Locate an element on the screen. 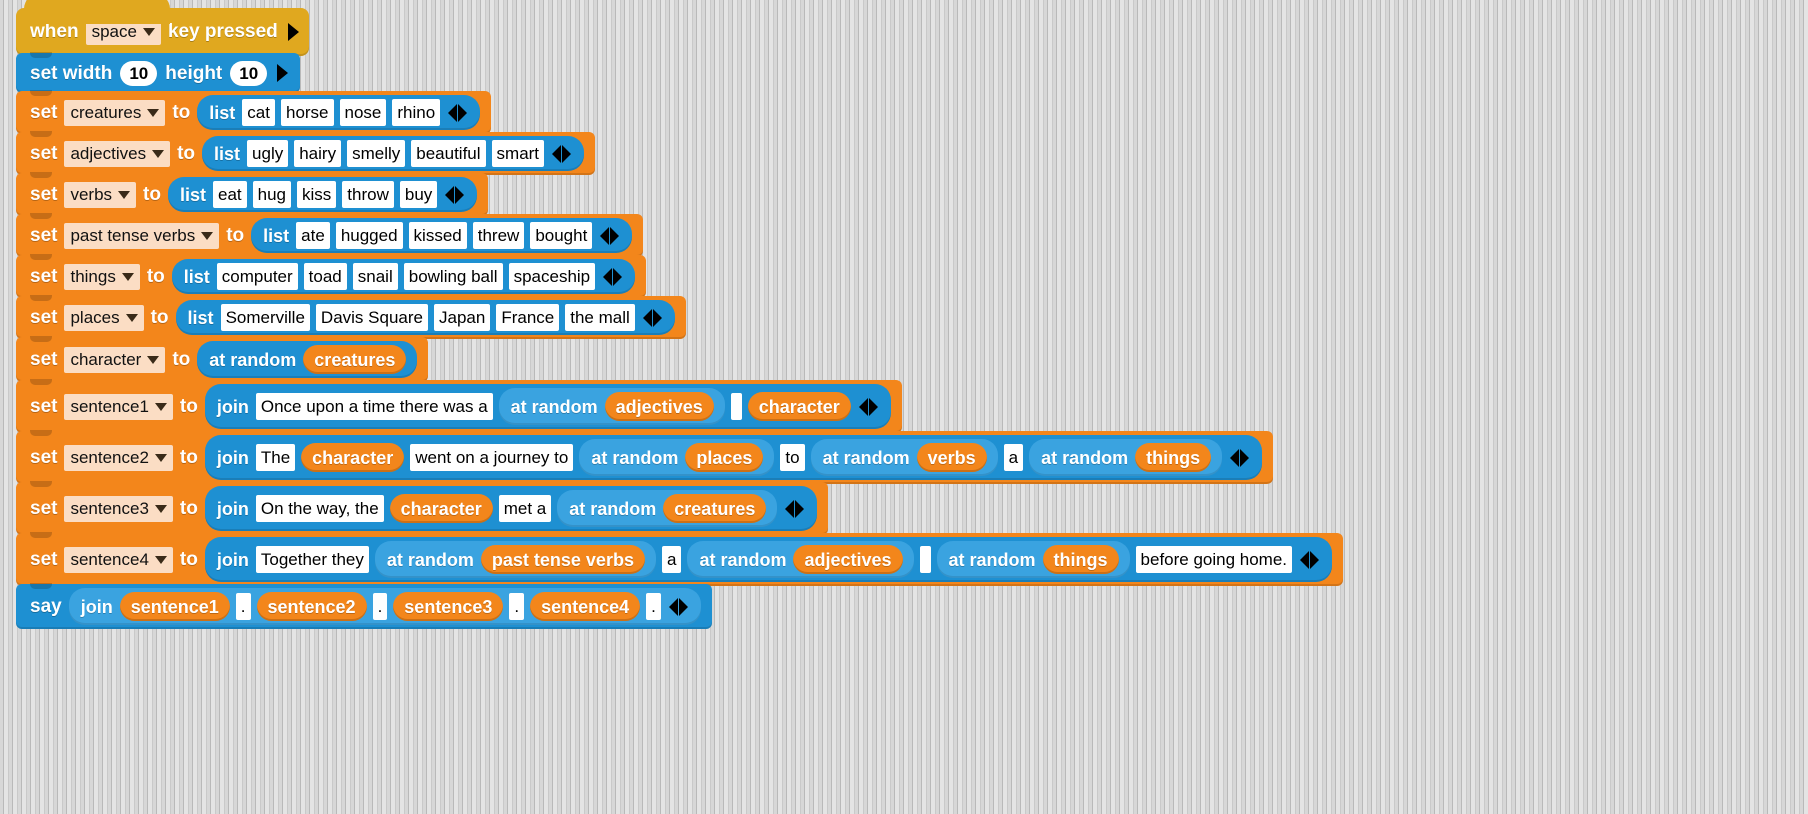 This screenshot has height=814, width=1808. variable-reporter: sentence4 is located at coordinates (585, 606).